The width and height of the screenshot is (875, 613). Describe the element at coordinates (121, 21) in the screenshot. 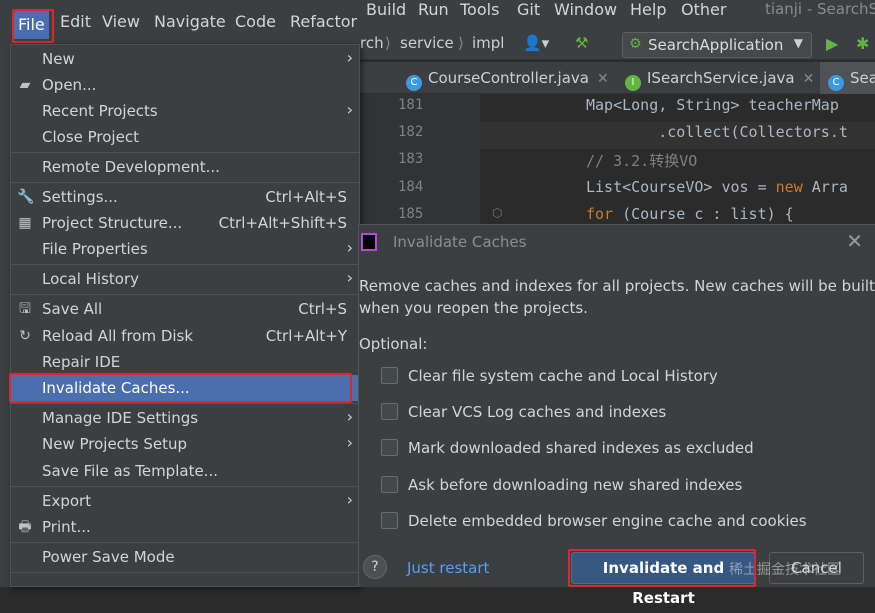

I see `menu-view: View` at that location.